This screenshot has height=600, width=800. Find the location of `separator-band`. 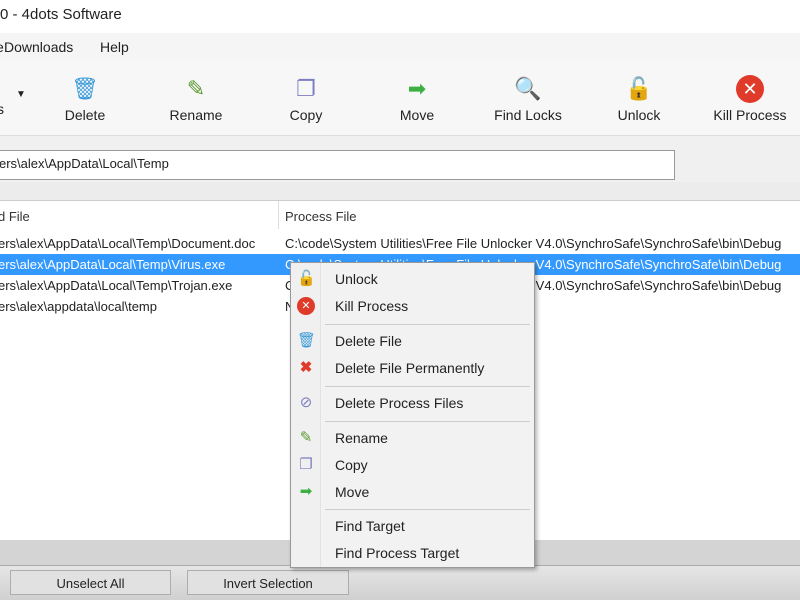

separator-band is located at coordinates (400, 191).